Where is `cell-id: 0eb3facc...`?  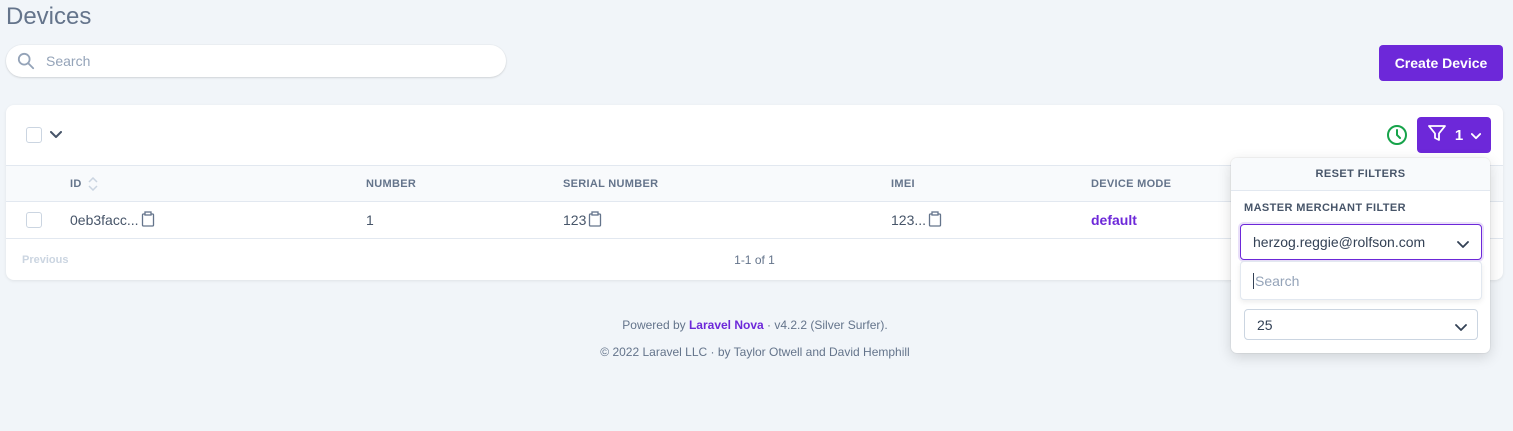
cell-id: 0eb3facc... is located at coordinates (112, 220).